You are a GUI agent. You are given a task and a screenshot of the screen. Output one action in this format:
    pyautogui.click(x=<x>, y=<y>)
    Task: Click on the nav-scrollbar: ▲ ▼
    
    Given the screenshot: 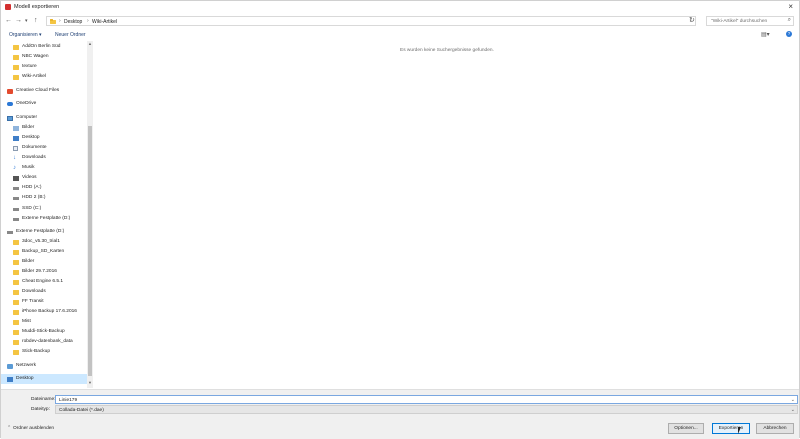 What is the action you would take?
    pyautogui.click(x=90, y=214)
    